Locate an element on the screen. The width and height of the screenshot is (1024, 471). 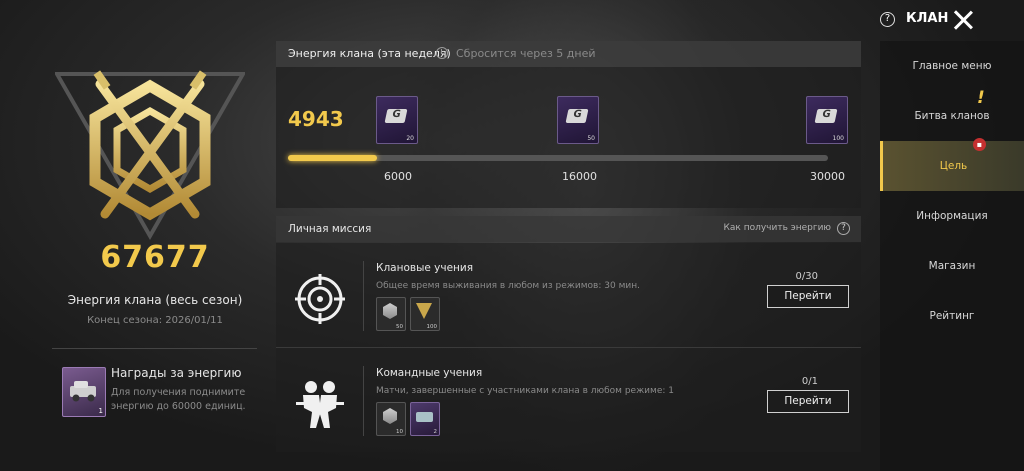
reward-count: 100 is located at coordinates (432, 327).